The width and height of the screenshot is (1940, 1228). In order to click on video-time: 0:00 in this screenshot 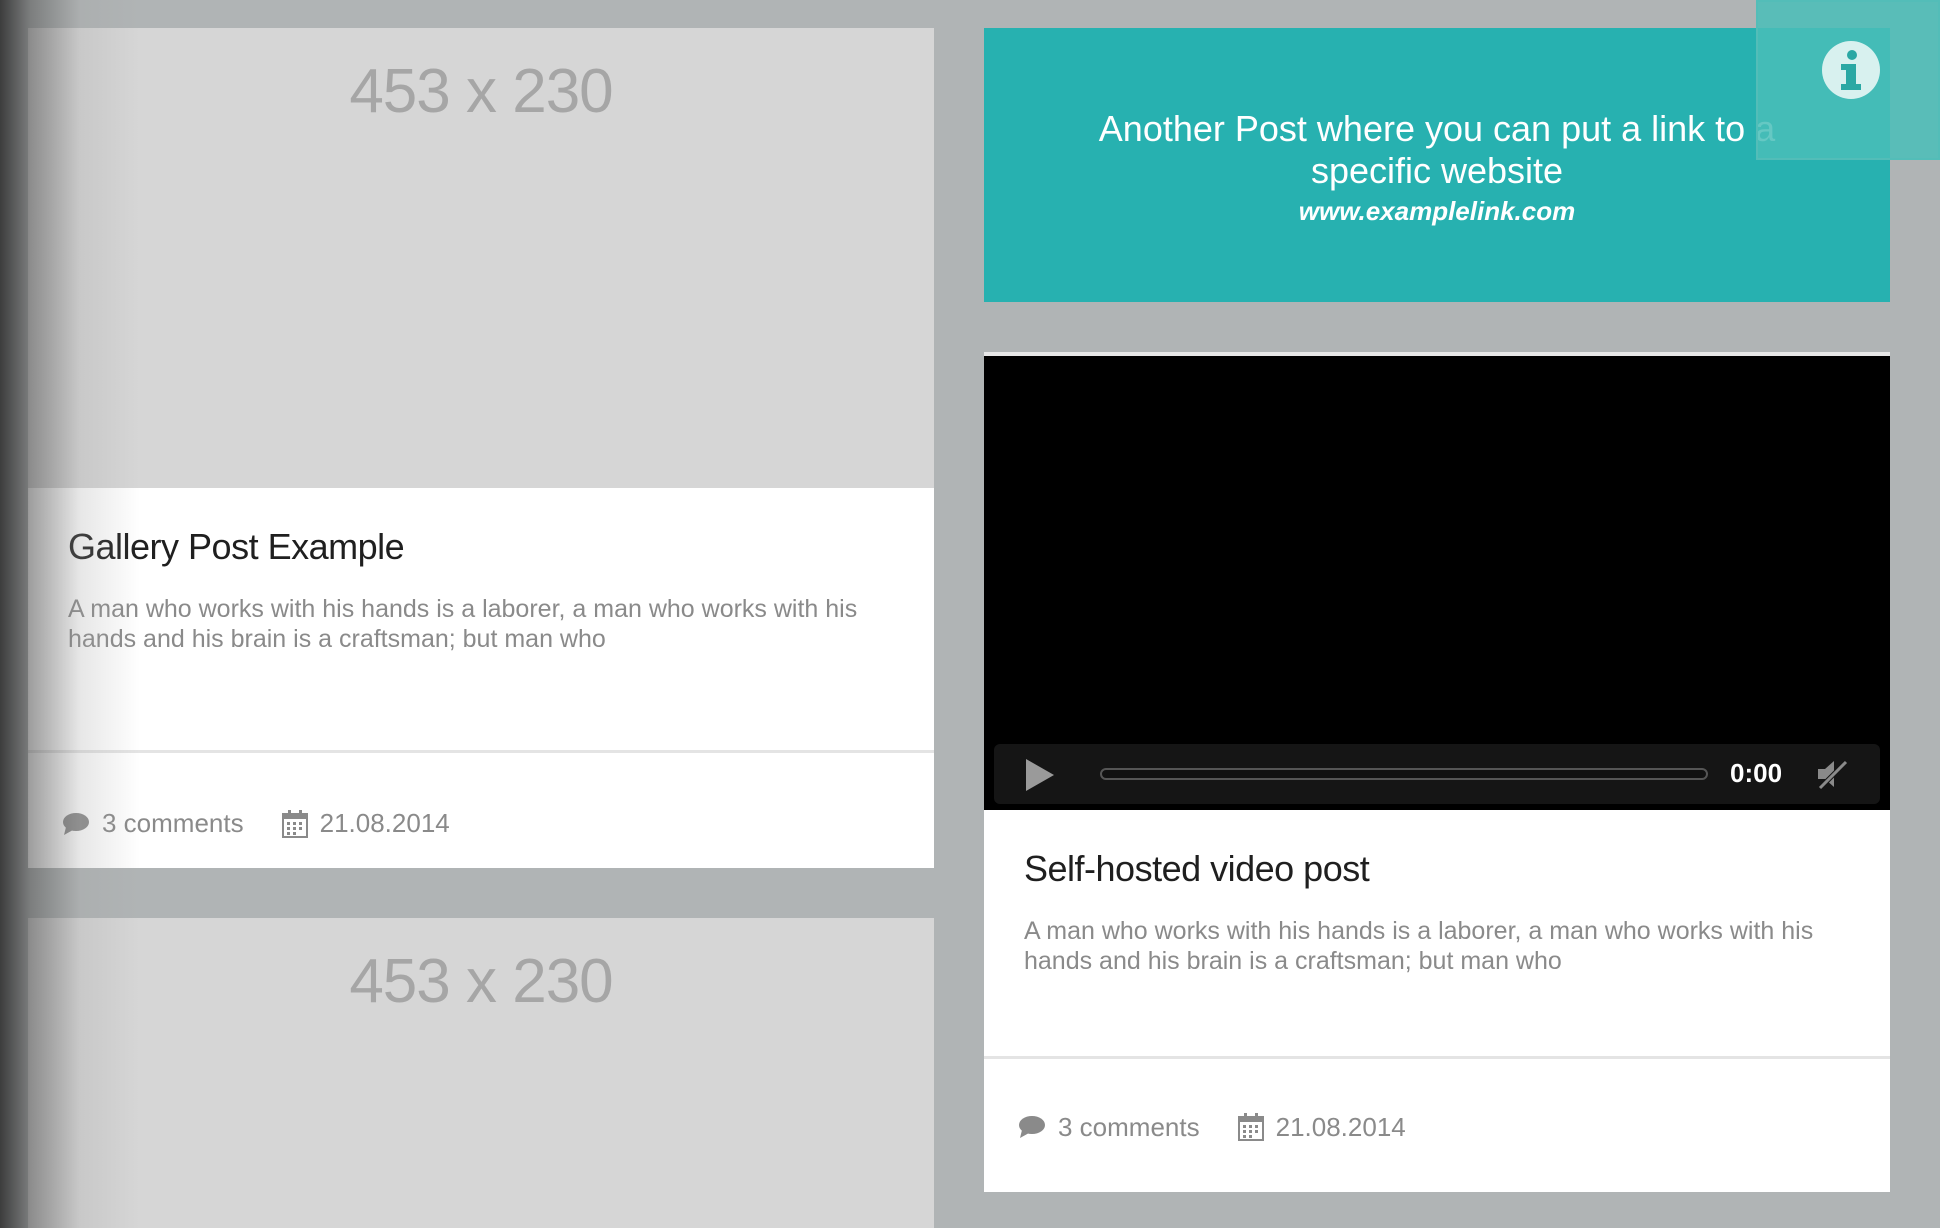, I will do `click(1756, 773)`.